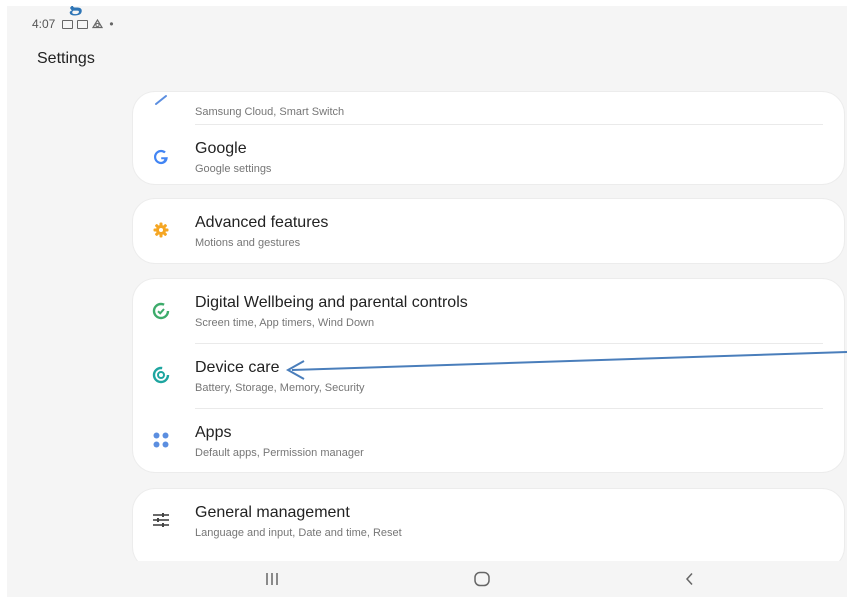  What do you see at coordinates (233, 169) in the screenshot?
I see `settings-item-subtitle: Google settings` at bounding box center [233, 169].